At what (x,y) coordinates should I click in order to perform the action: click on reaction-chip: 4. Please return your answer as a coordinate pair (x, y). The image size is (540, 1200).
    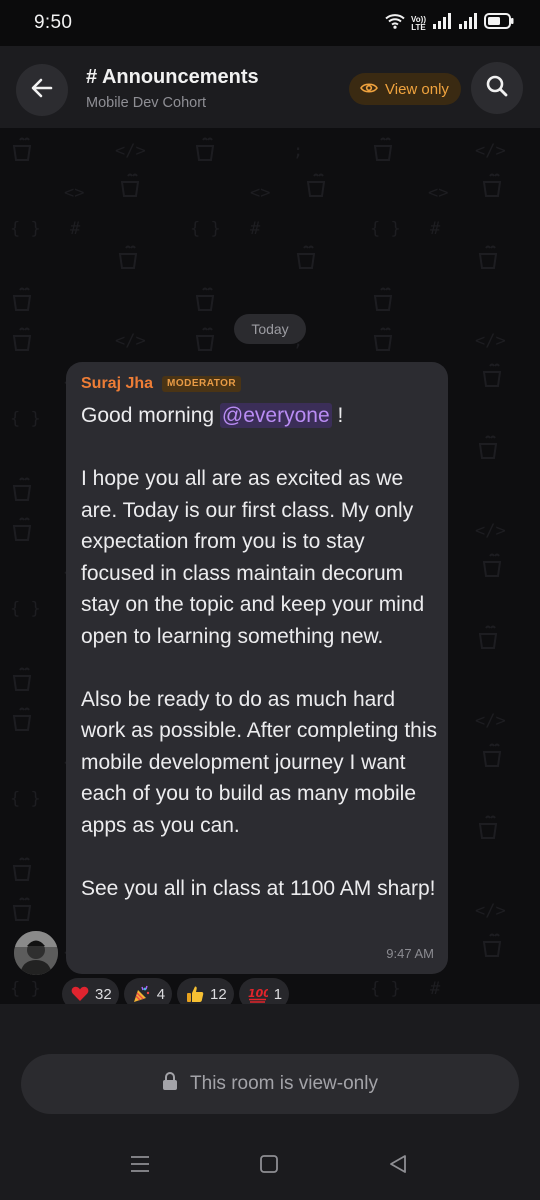
    Looking at the image, I should click on (148, 991).